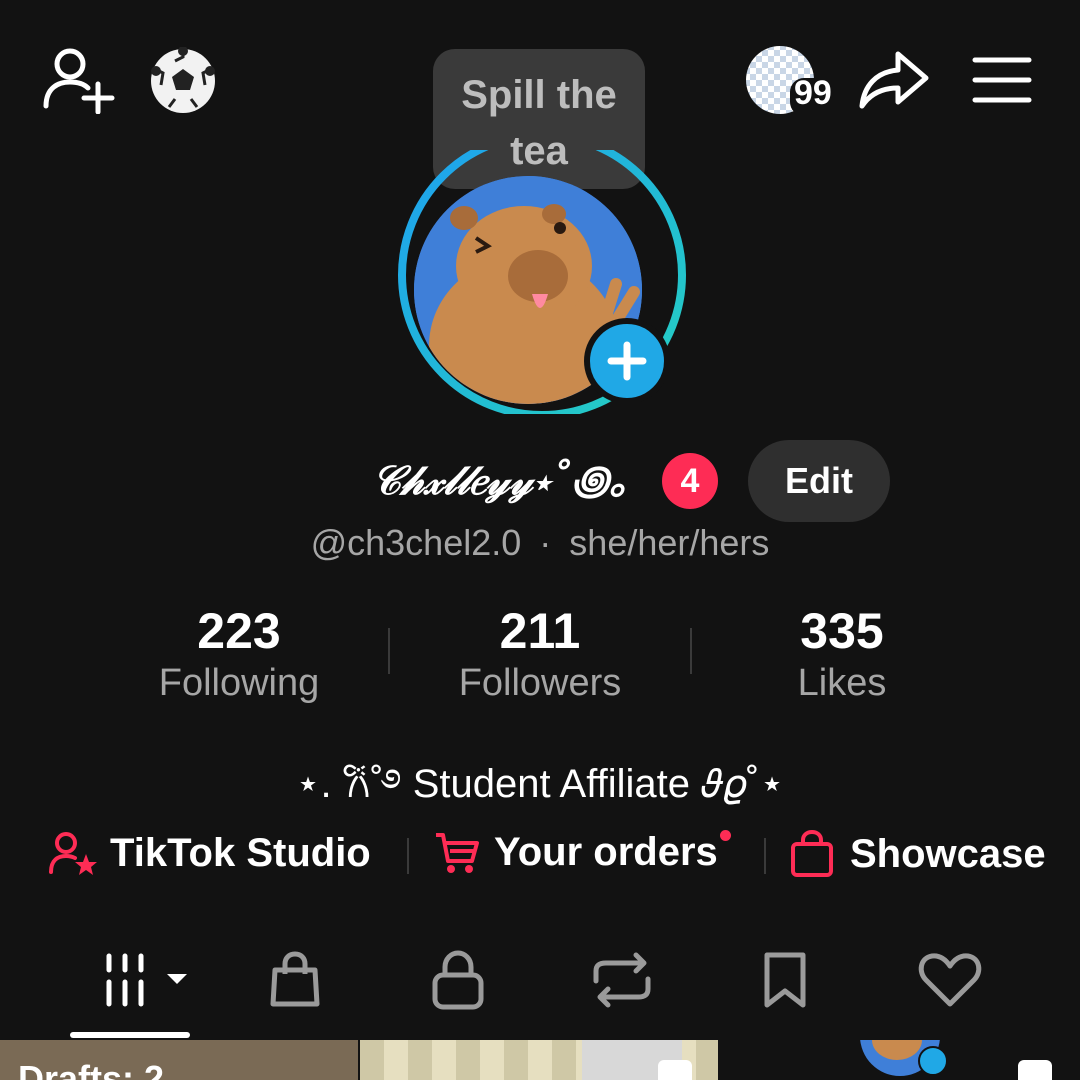 Image resolution: width=1080 pixels, height=1080 pixels. Describe the element at coordinates (540, 631) in the screenshot. I see `stat-value: 211` at that location.